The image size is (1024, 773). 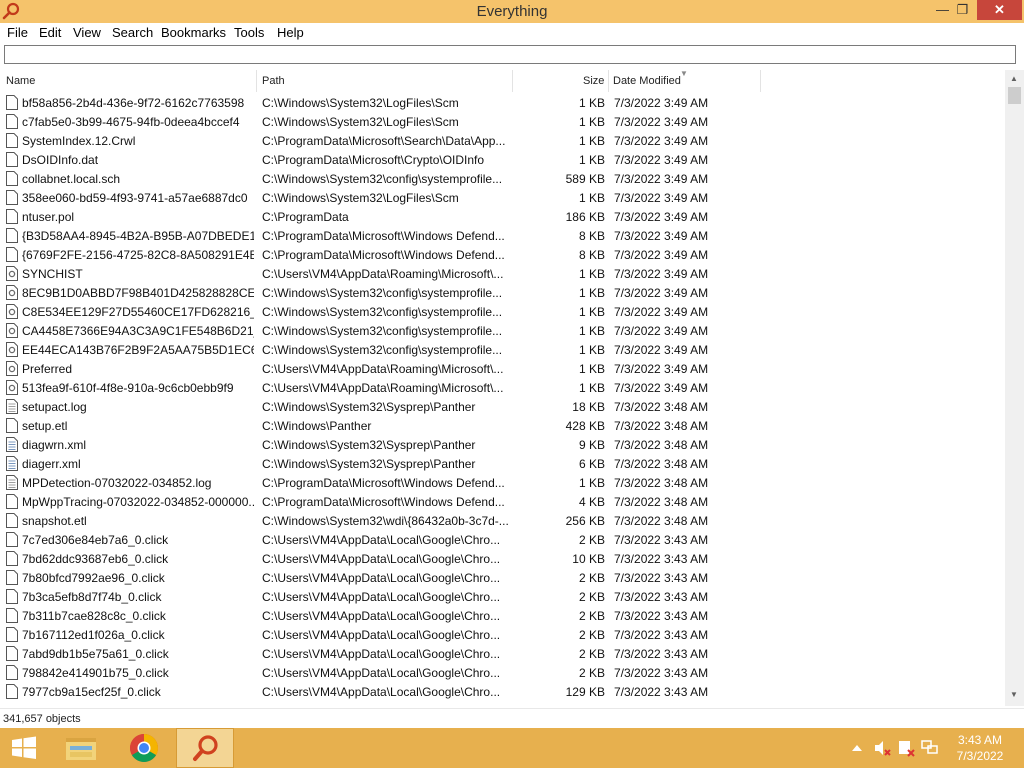 What do you see at coordinates (510, 54) in the screenshot?
I see `search-input` at bounding box center [510, 54].